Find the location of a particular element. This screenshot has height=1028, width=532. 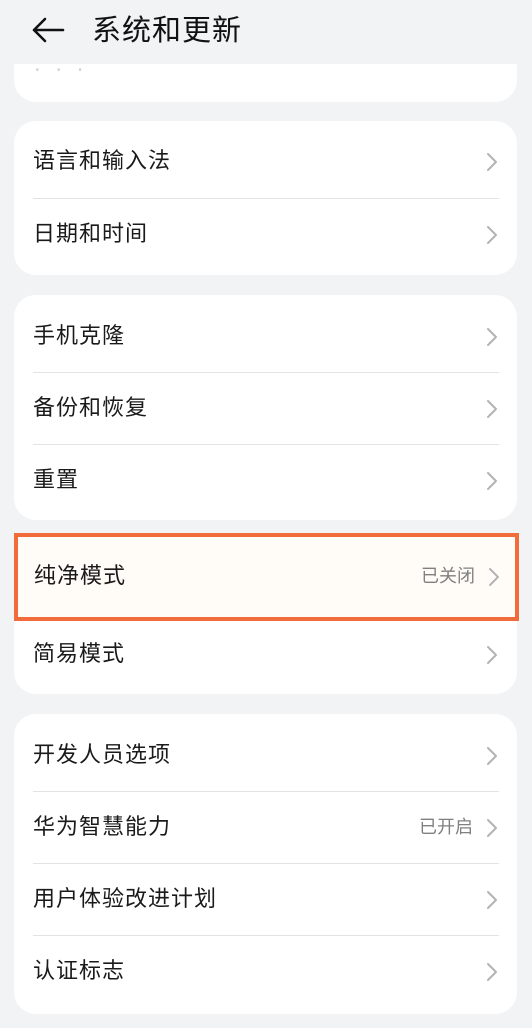

settings-item-pure-mode: 纯净模式 已关闭 is located at coordinates (266, 577).